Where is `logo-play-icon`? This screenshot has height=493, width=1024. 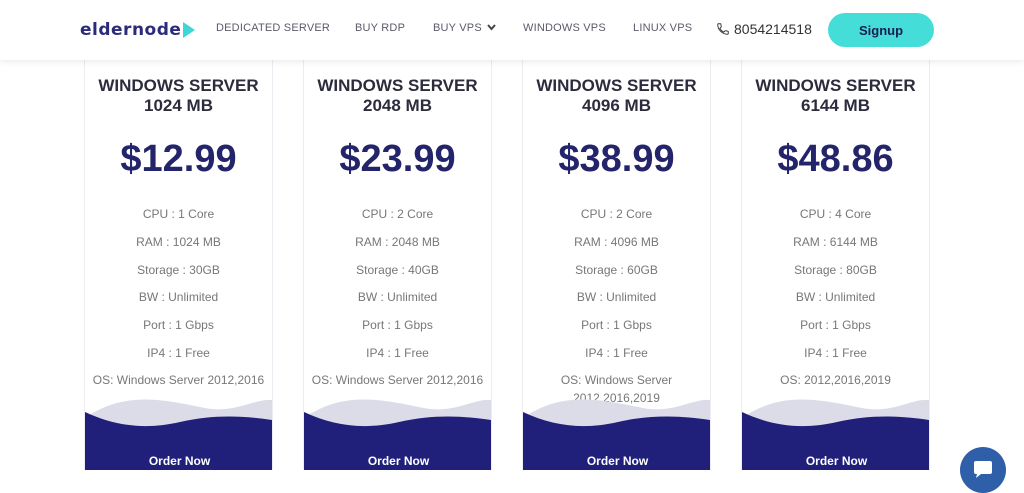
logo-play-icon is located at coordinates (189, 30).